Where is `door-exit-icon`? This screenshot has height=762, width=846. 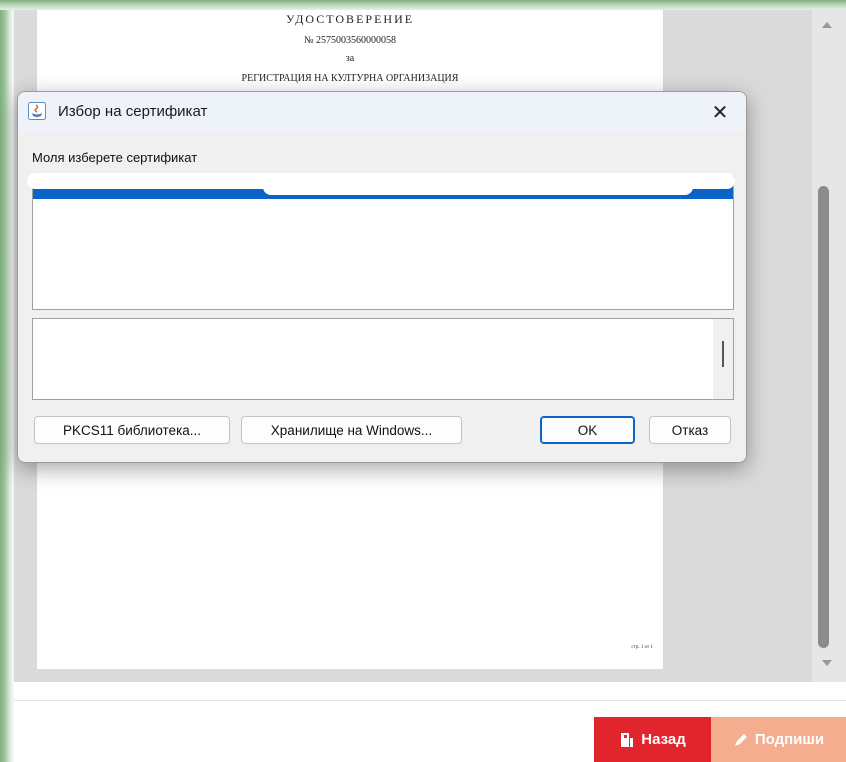 door-exit-icon is located at coordinates (627, 739).